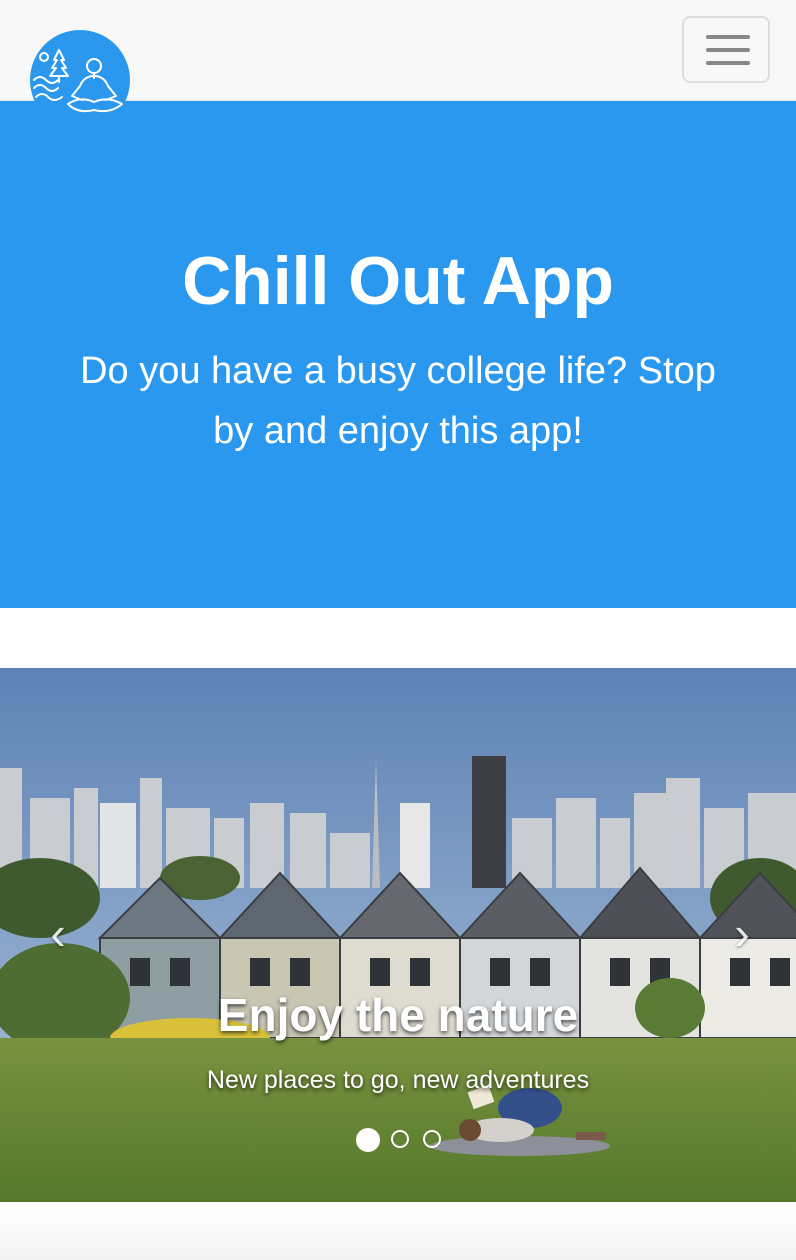 The image size is (796, 1260). Describe the element at coordinates (398, 281) in the screenshot. I see `hero-title: Chill Out App` at that location.